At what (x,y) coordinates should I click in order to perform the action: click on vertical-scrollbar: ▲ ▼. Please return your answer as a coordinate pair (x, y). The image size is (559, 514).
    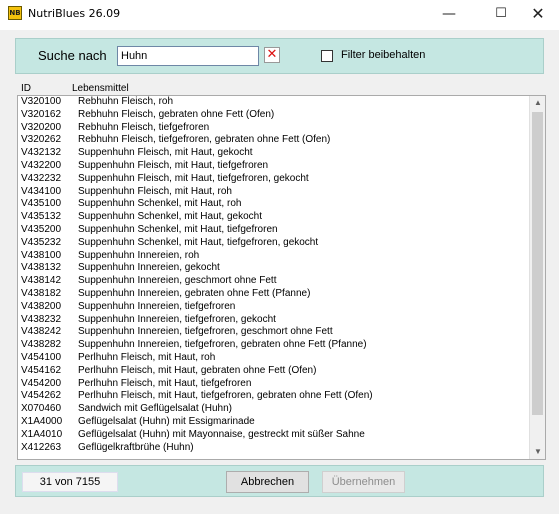
    Looking at the image, I should click on (537, 277).